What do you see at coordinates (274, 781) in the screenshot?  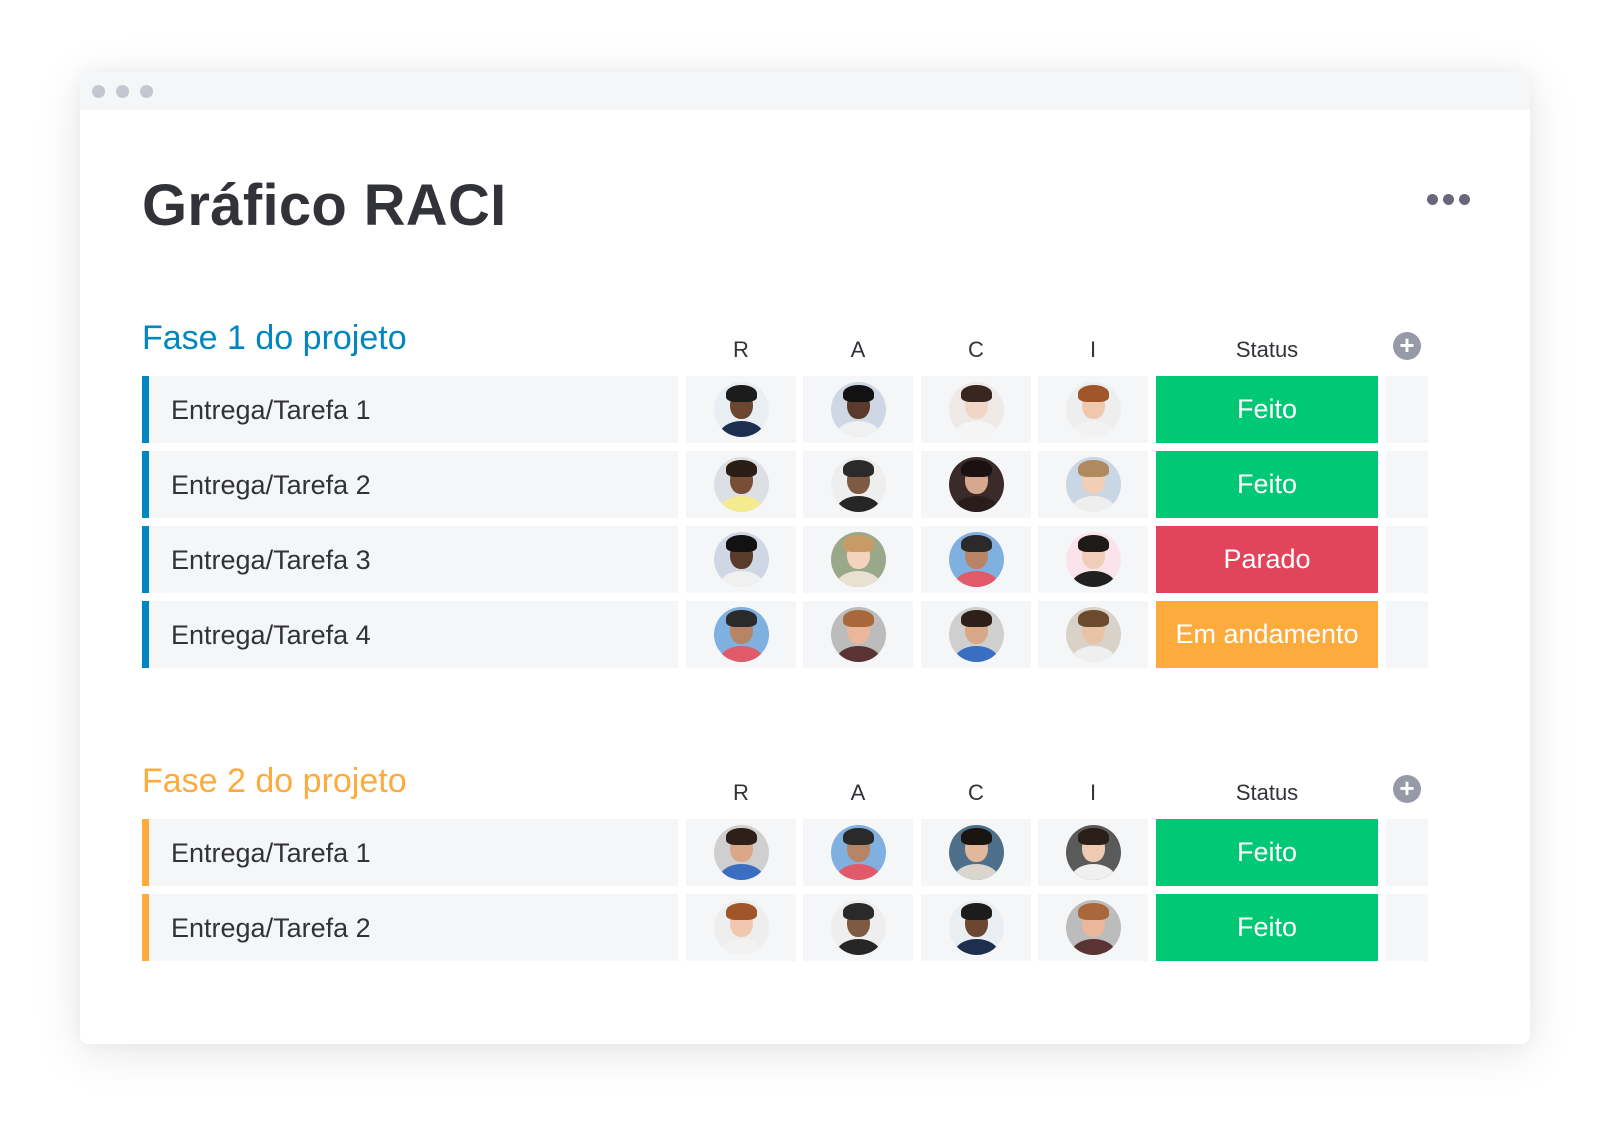 I see `group-title: Fase 2 do projeto` at bounding box center [274, 781].